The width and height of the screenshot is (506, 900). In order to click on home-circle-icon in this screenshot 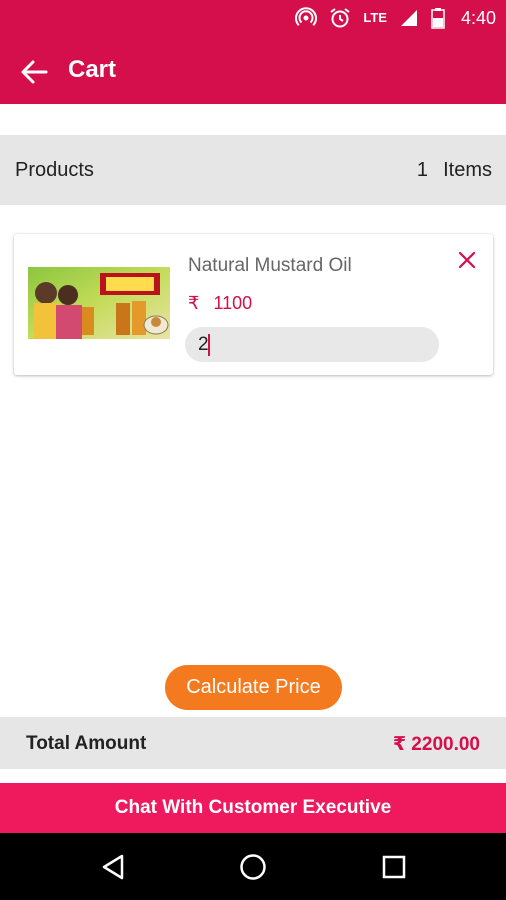, I will do `click(253, 867)`.